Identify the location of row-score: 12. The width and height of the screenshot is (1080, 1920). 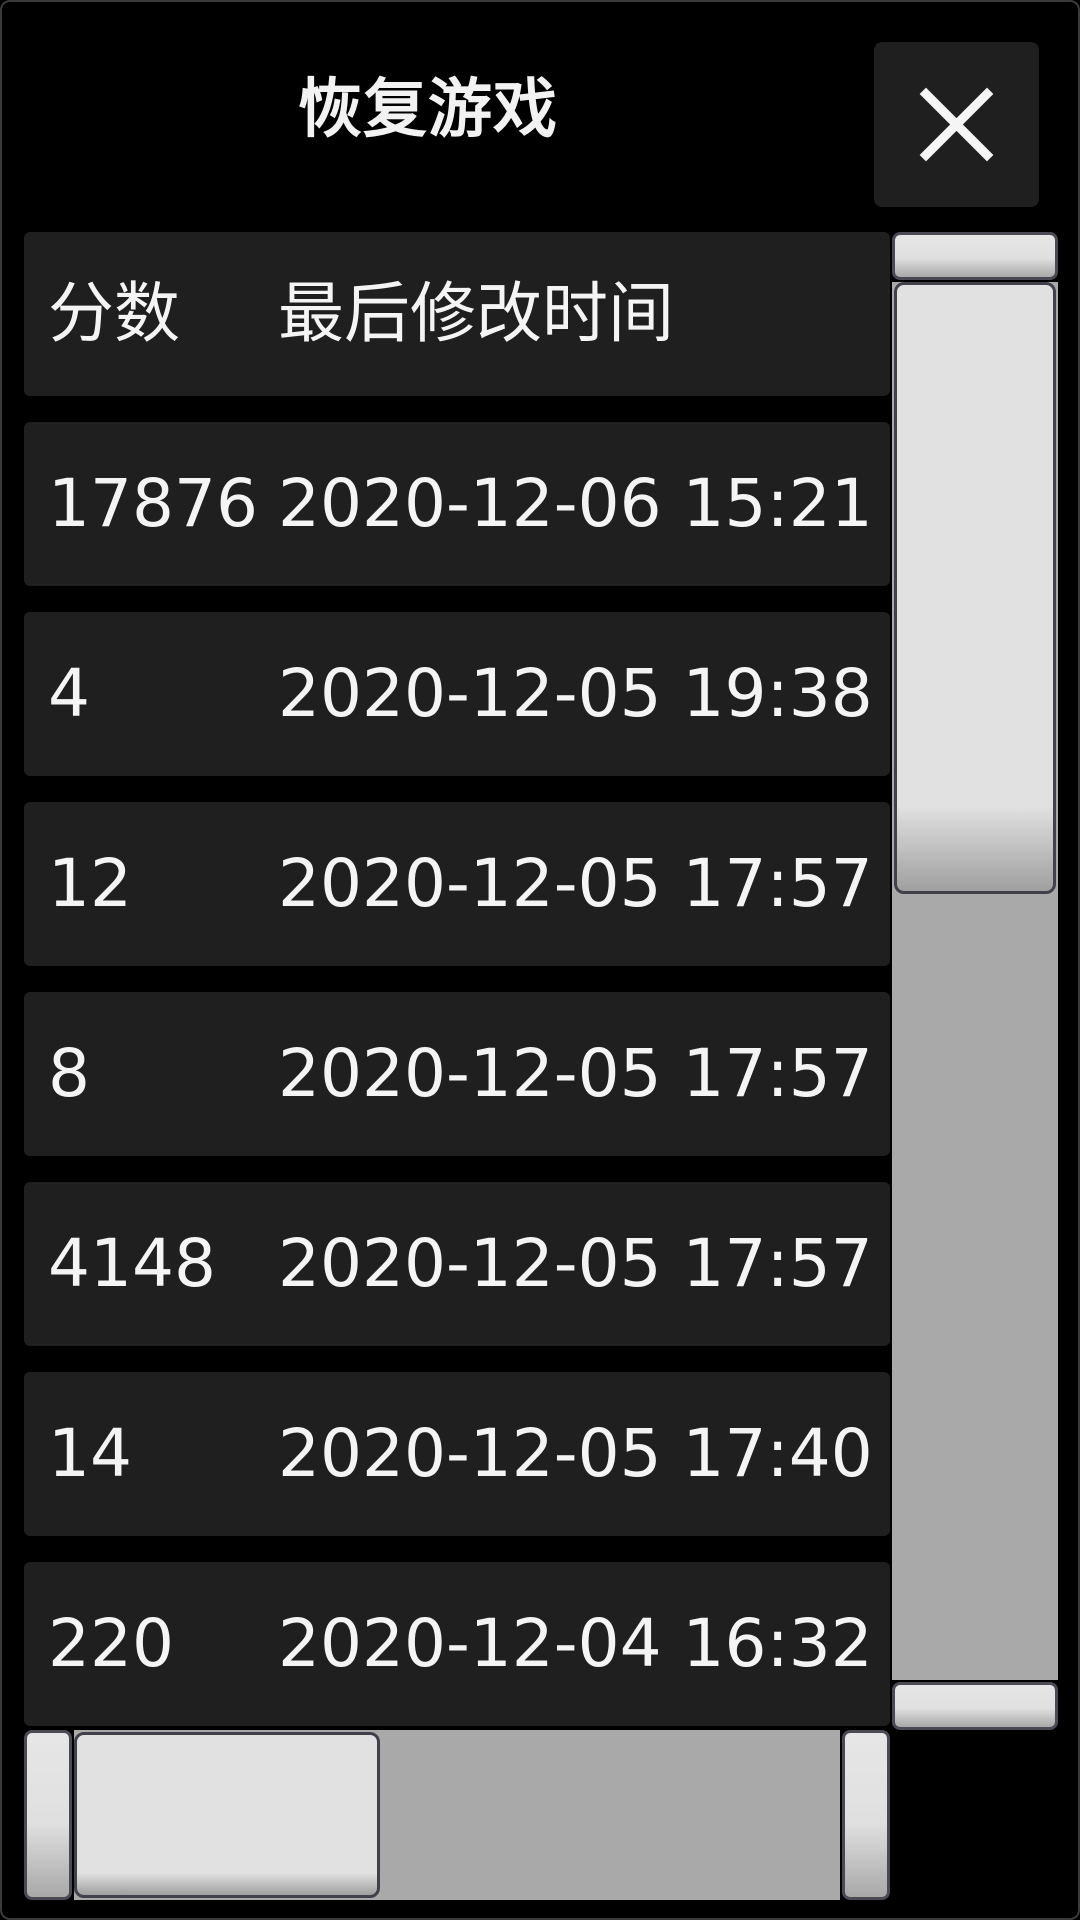
(90, 883).